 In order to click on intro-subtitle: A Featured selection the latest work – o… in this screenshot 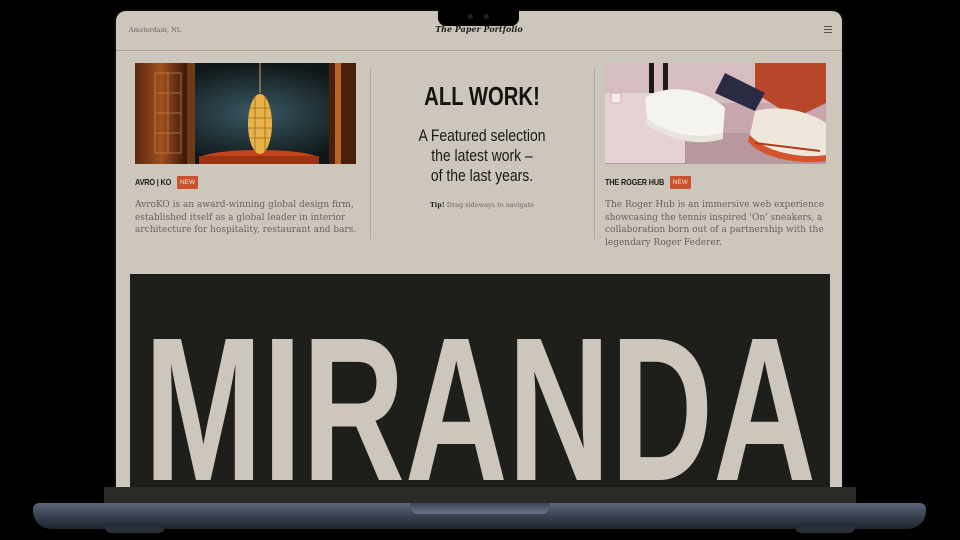, I will do `click(482, 156)`.